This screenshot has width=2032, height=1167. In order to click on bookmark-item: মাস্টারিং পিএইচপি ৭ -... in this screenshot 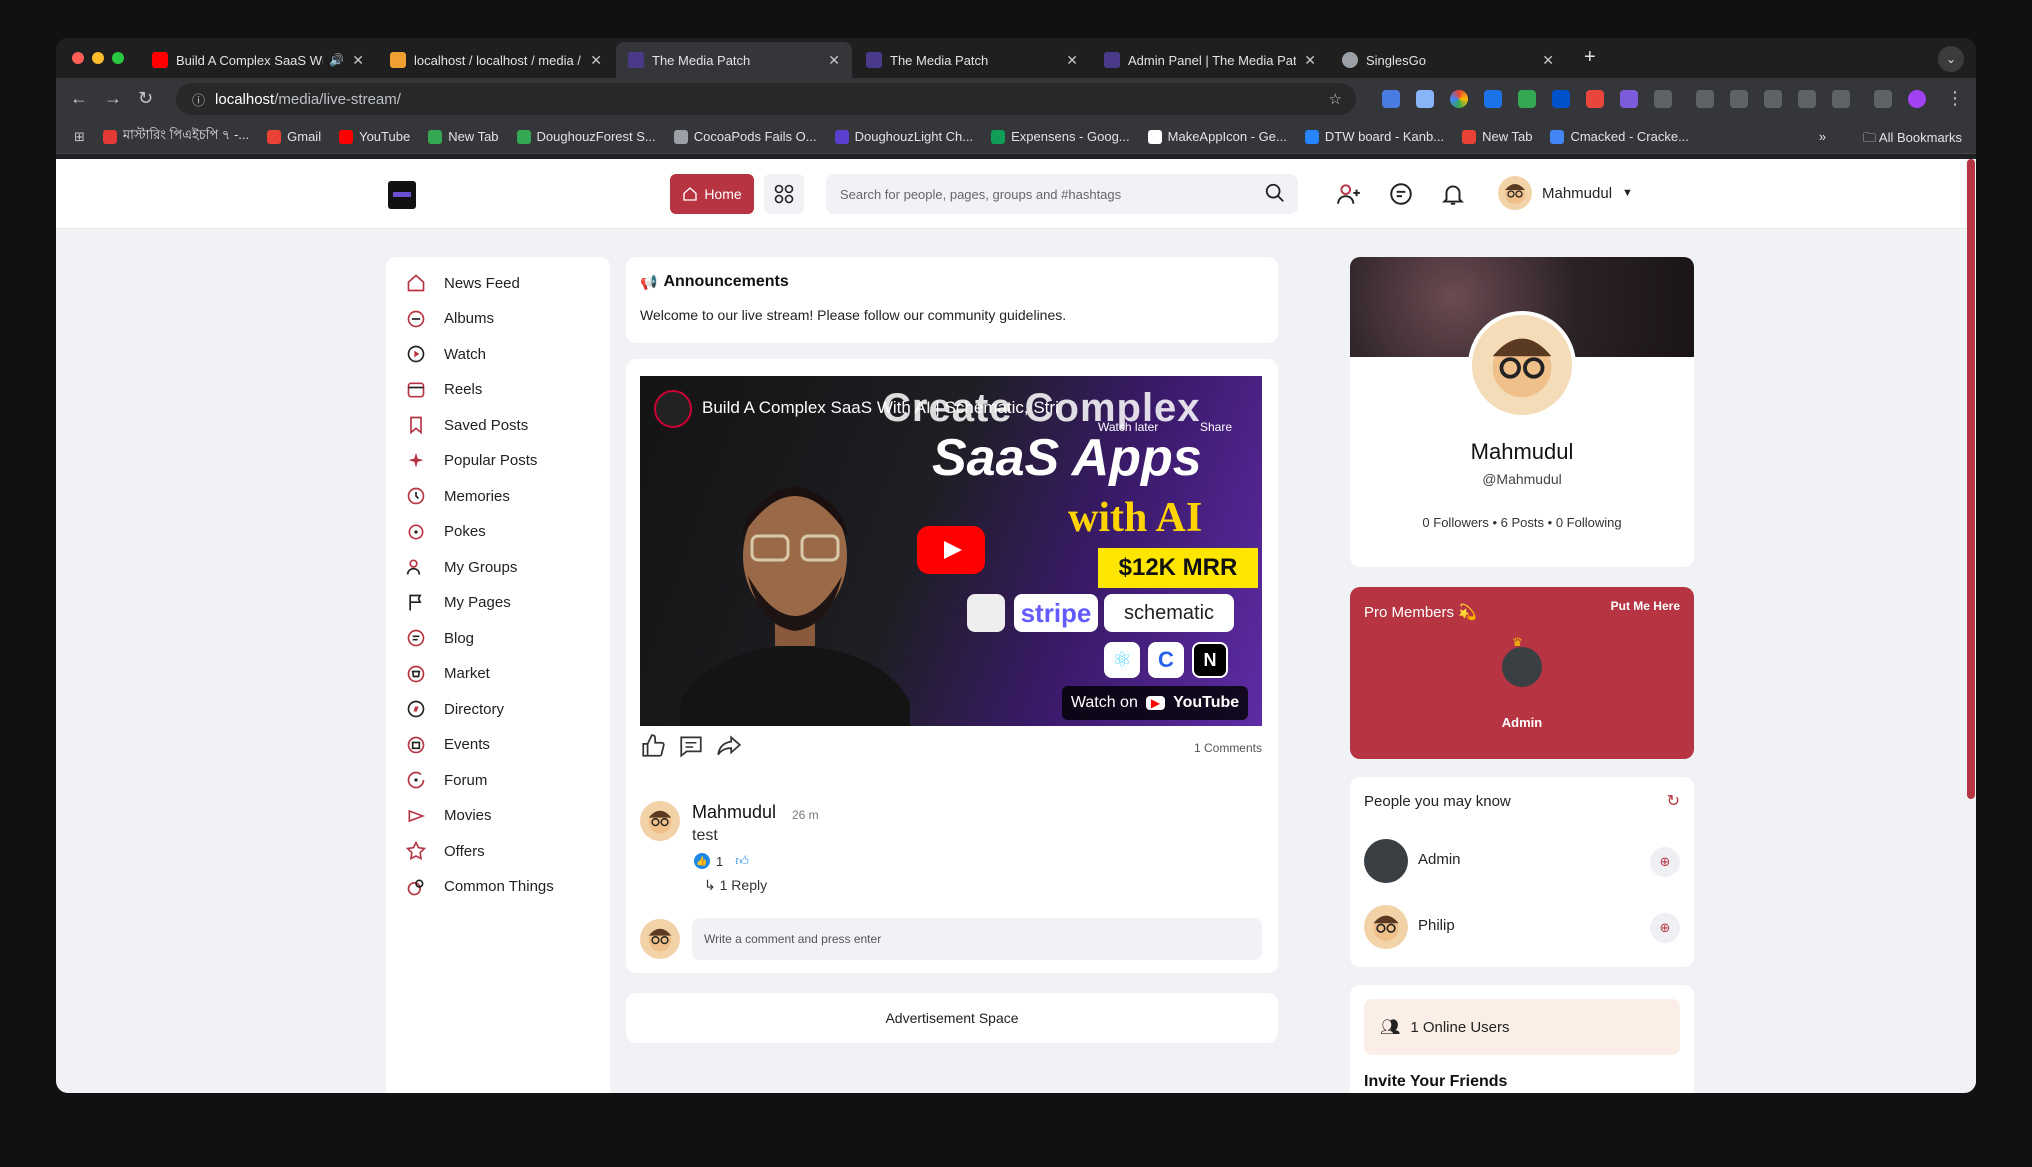, I will do `click(175, 136)`.